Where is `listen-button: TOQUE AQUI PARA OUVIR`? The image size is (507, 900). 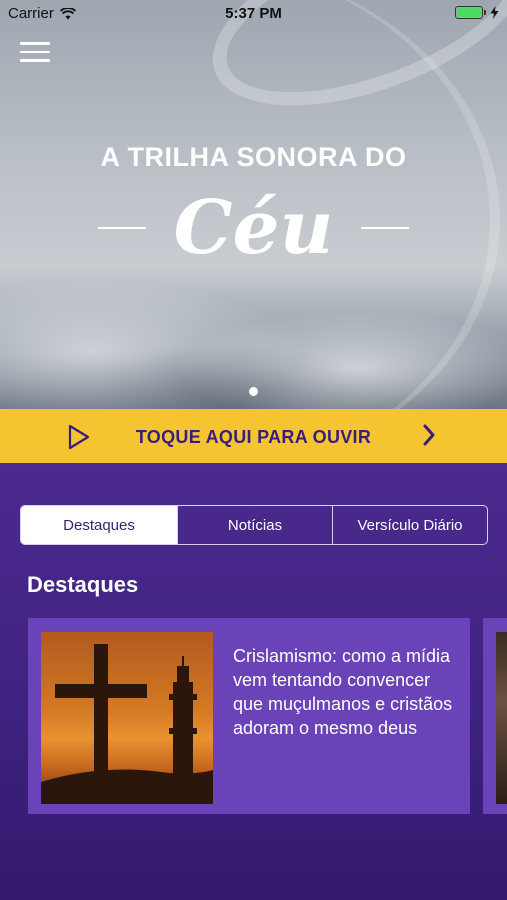
listen-button: TOQUE AQUI PARA OUVIR is located at coordinates (253, 436).